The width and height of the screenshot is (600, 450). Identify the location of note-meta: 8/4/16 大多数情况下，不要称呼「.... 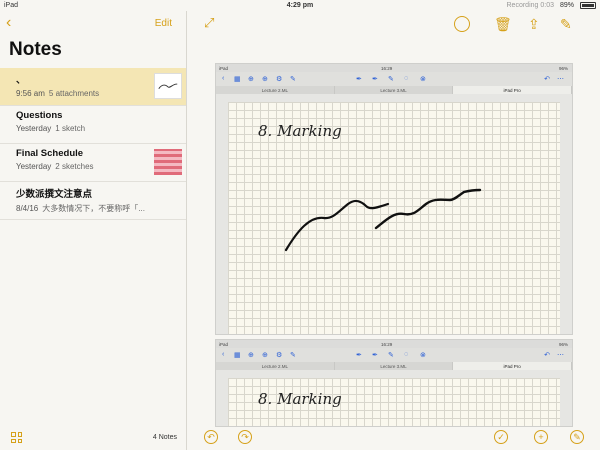
(80, 208).